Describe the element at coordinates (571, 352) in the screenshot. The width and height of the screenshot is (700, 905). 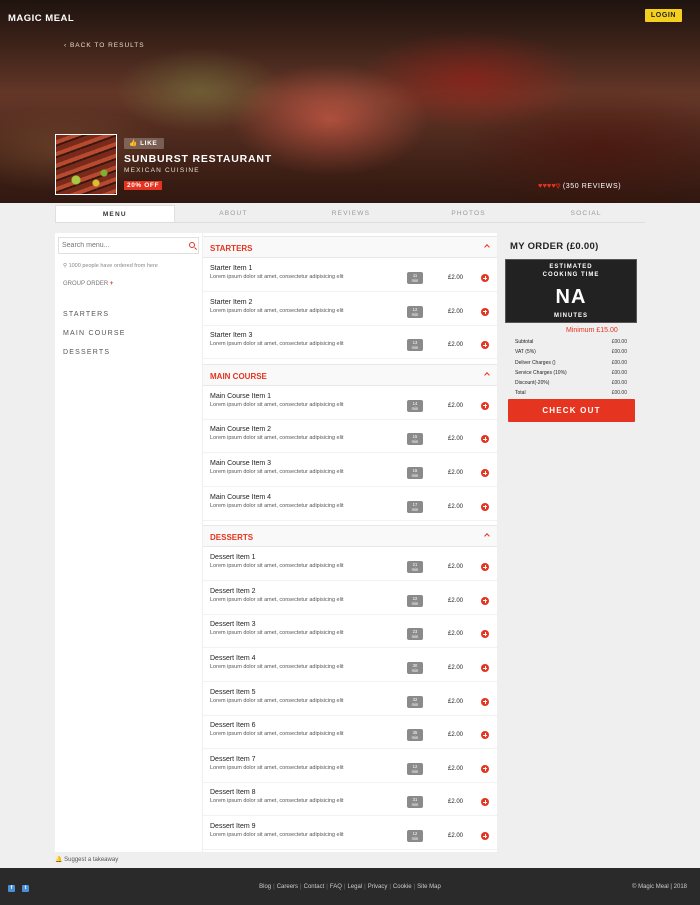
I see `summary-row: VAT (5%) £00.00` at that location.